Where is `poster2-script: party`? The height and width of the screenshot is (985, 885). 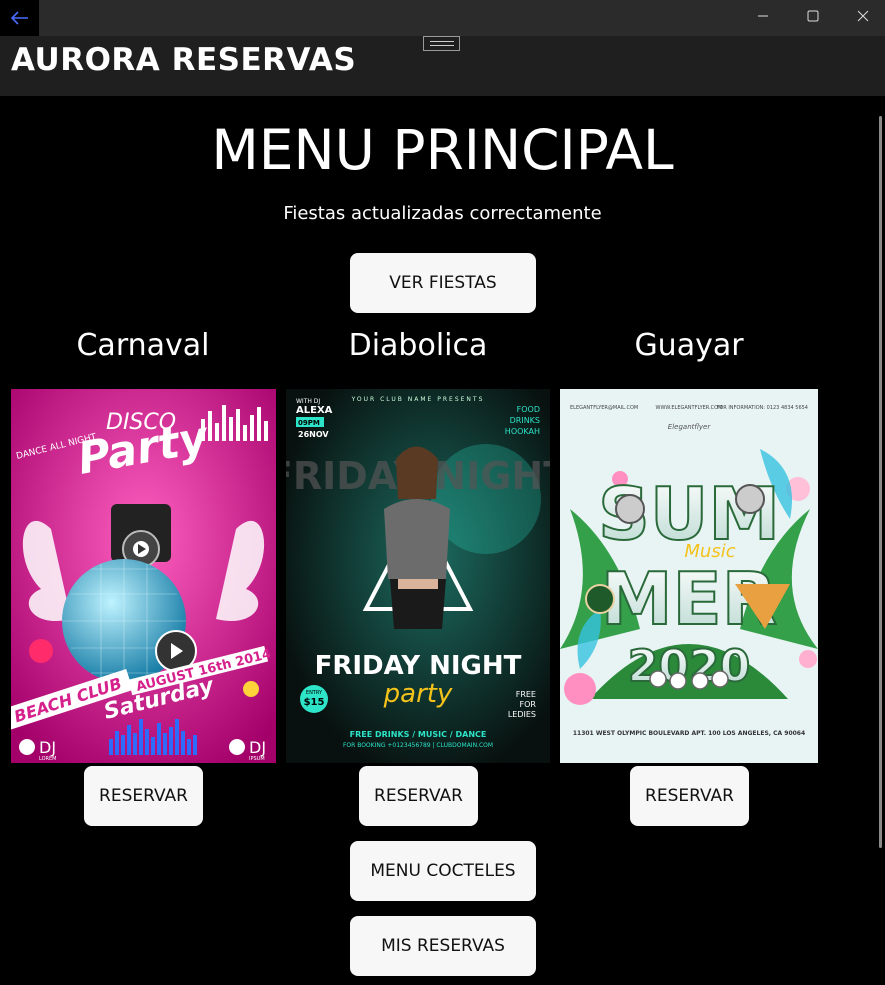
poster2-script: party is located at coordinates (418, 694).